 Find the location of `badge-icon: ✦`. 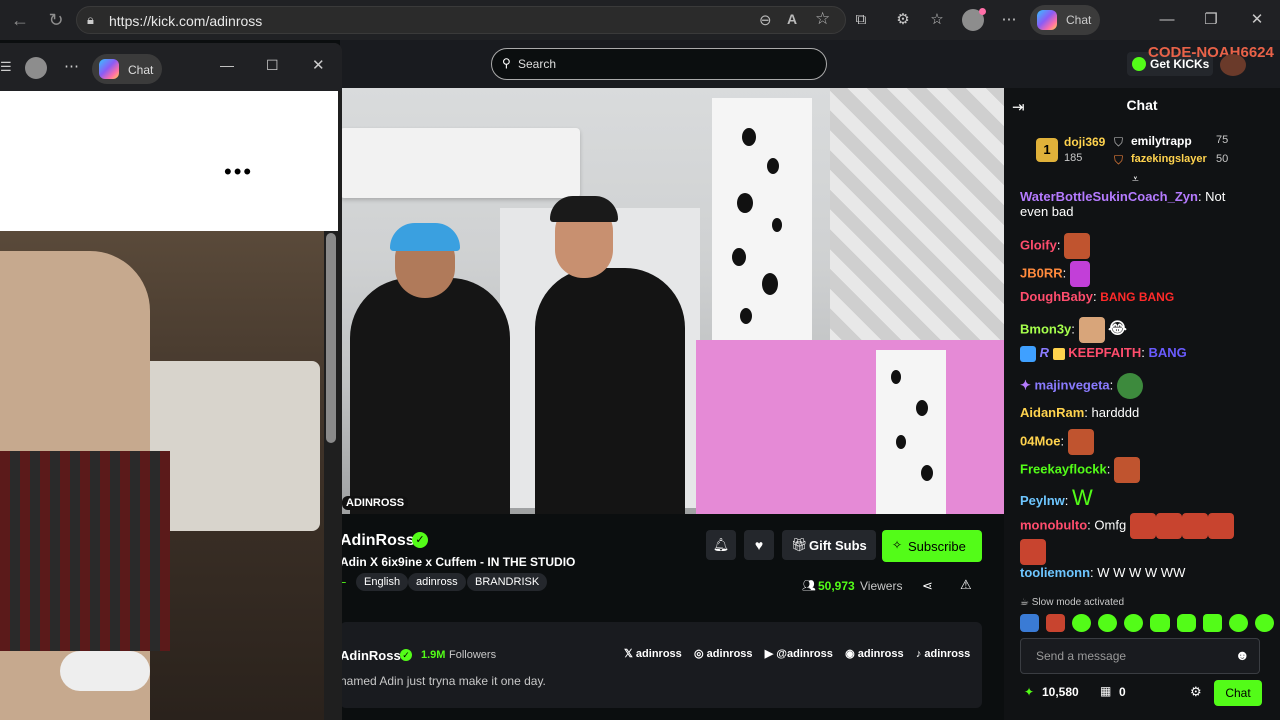

badge-icon: ✦ is located at coordinates (1027, 385).